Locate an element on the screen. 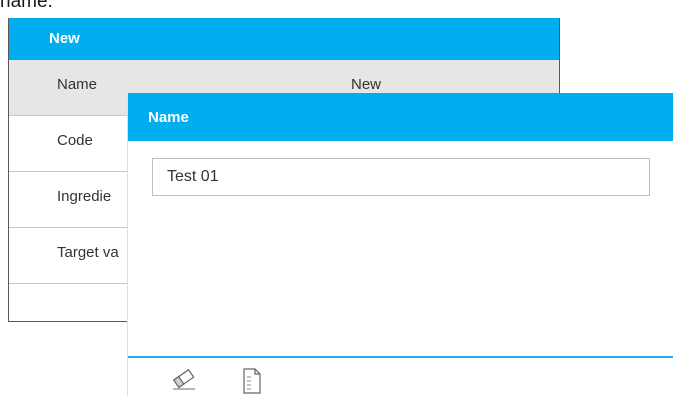  toolbar-divider is located at coordinates (400, 357).